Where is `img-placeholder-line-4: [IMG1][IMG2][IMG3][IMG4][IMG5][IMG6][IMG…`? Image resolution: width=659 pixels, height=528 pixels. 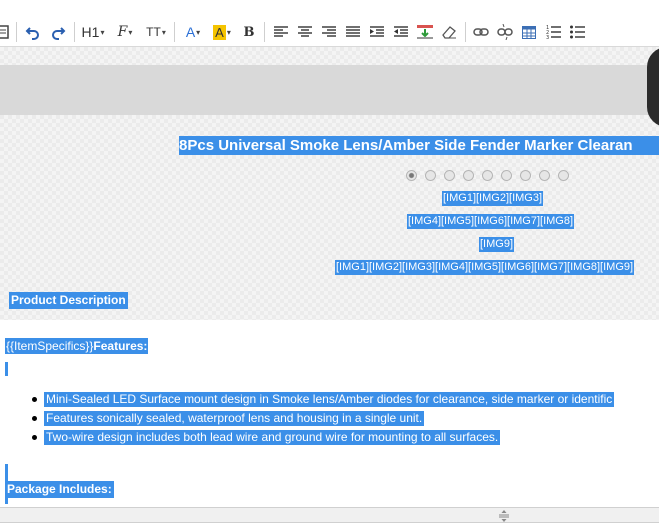
img-placeholder-line-4: [IMG1][IMG2][IMG3][IMG4][IMG5][IMG6][IMG… is located at coordinates (485, 267).